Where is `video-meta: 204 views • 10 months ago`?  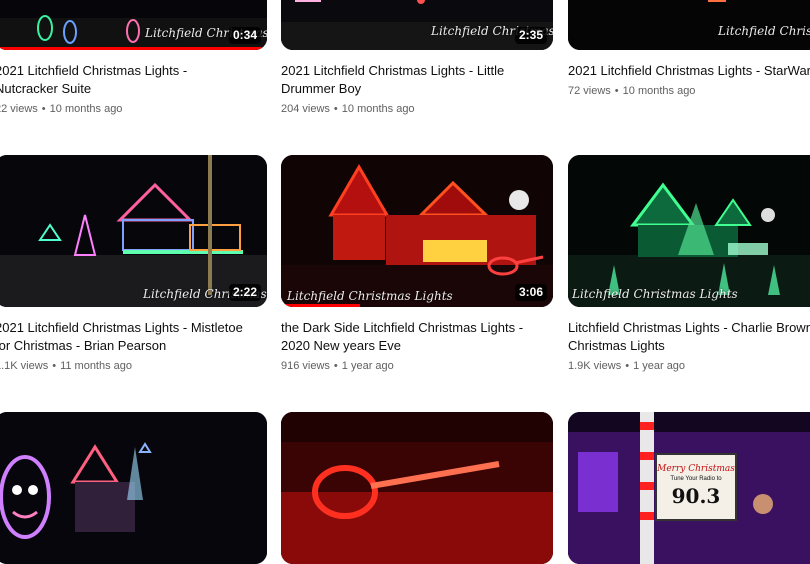
video-meta: 204 views • 10 months ago is located at coordinates (417, 109).